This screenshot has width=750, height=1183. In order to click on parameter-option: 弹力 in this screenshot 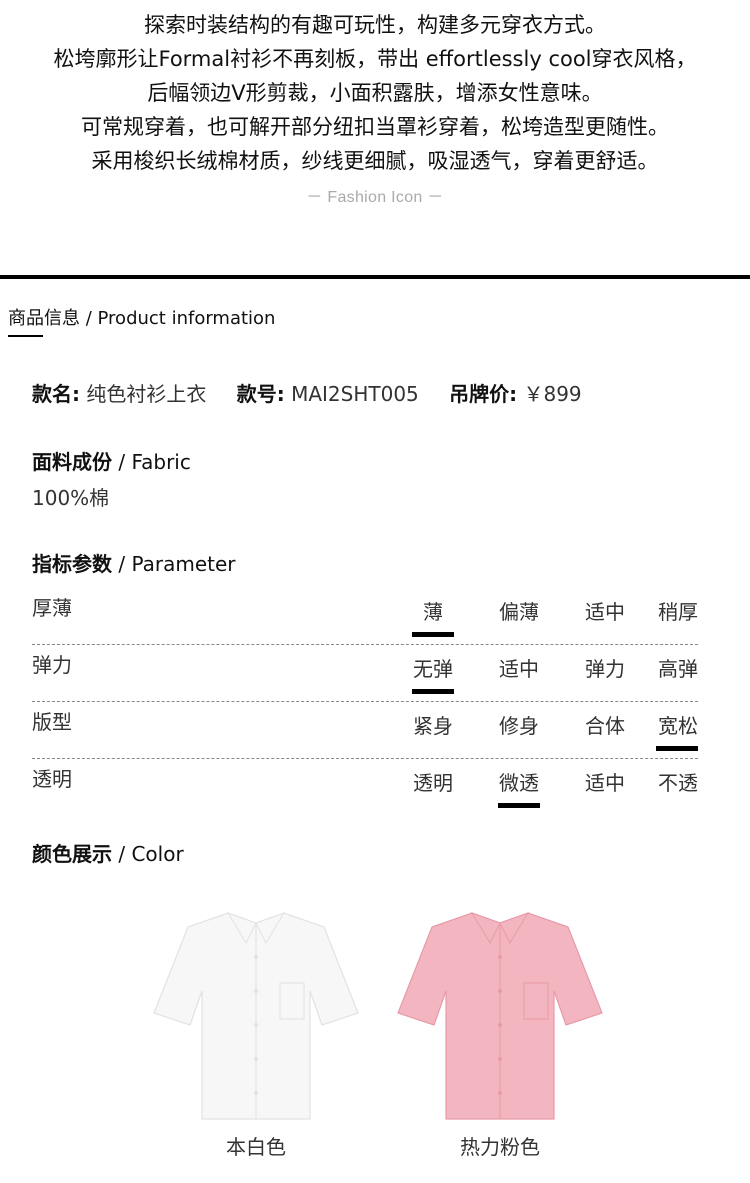, I will do `click(605, 669)`.